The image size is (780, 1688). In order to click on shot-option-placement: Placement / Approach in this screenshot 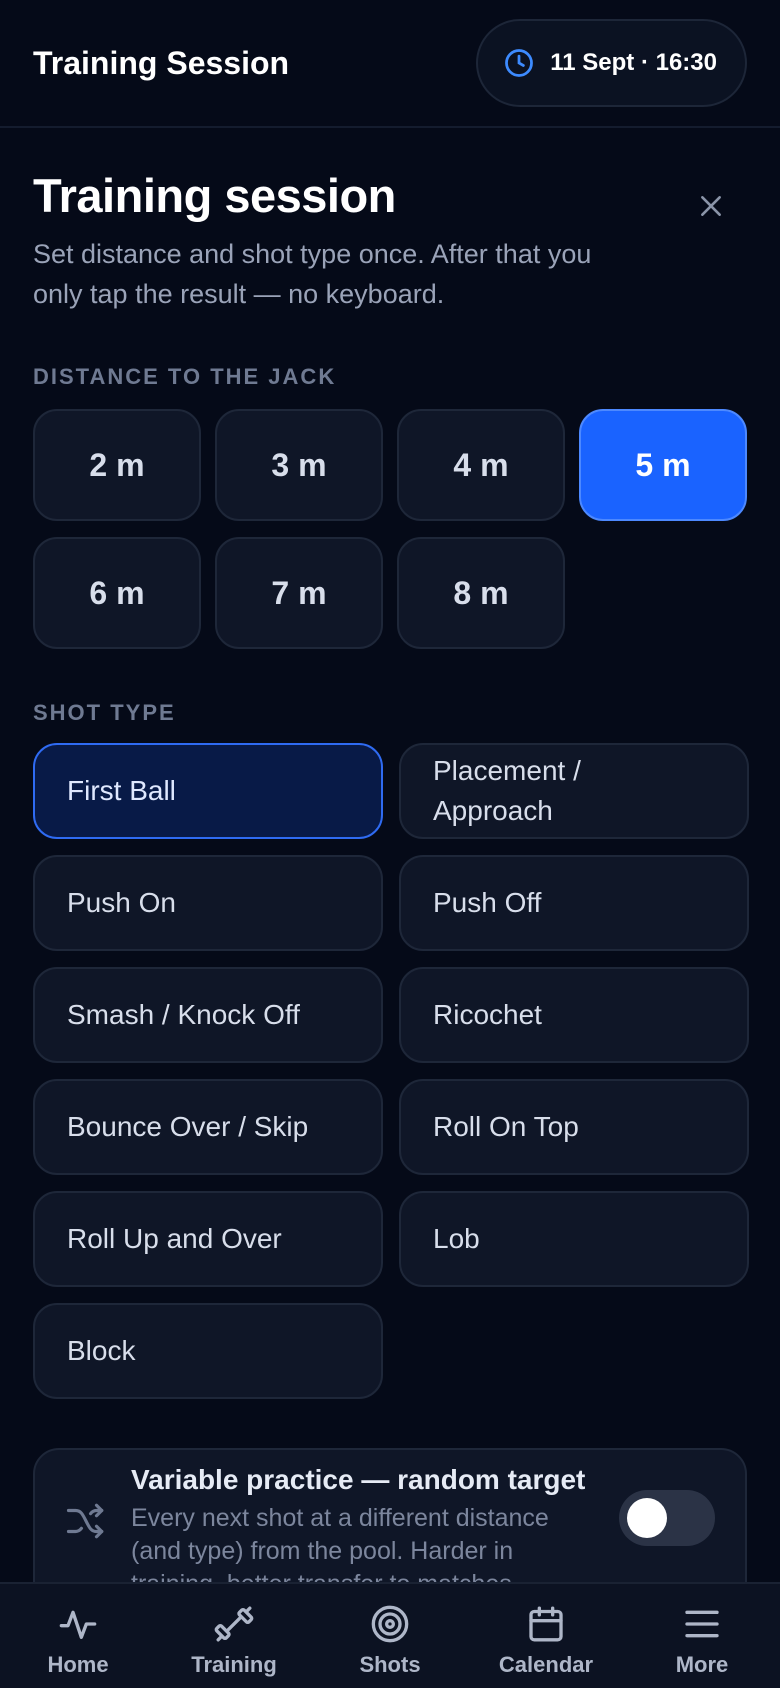, I will do `click(574, 791)`.